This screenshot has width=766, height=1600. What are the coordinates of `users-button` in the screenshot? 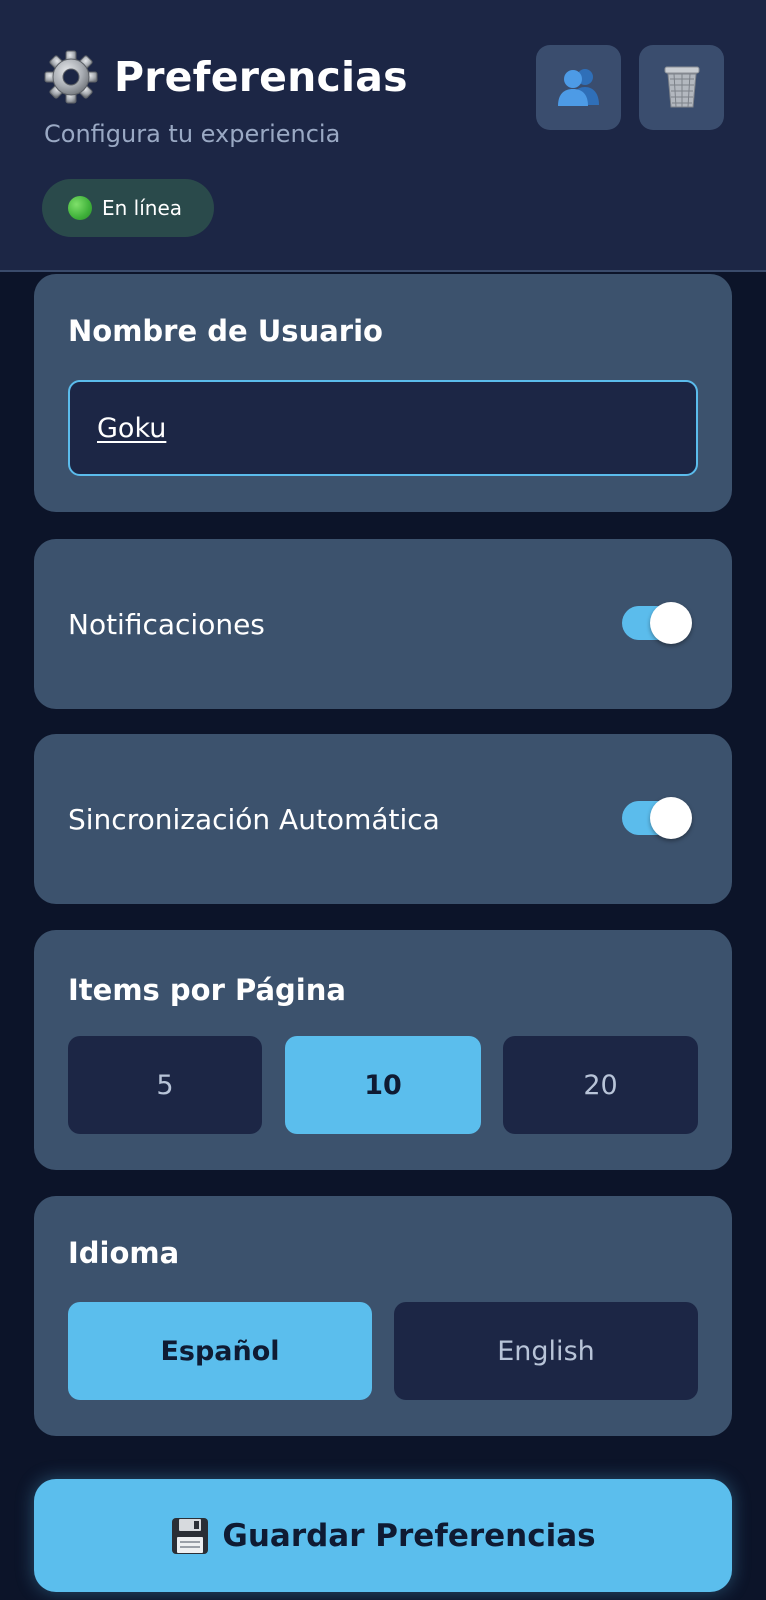 It's located at (578, 87).